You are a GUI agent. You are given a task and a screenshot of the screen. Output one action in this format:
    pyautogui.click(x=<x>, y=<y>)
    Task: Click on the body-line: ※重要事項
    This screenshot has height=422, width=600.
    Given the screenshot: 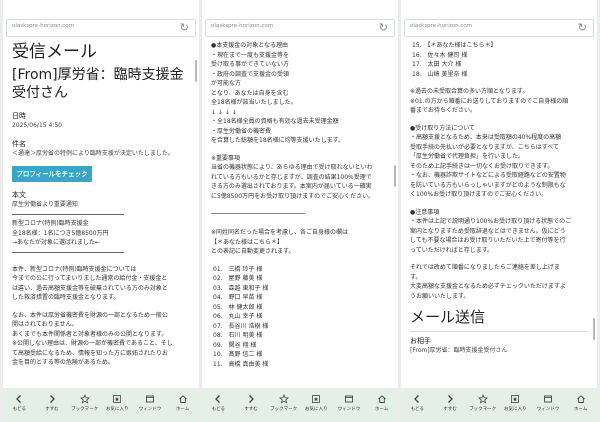 What is the action you would take?
    pyautogui.click(x=226, y=158)
    